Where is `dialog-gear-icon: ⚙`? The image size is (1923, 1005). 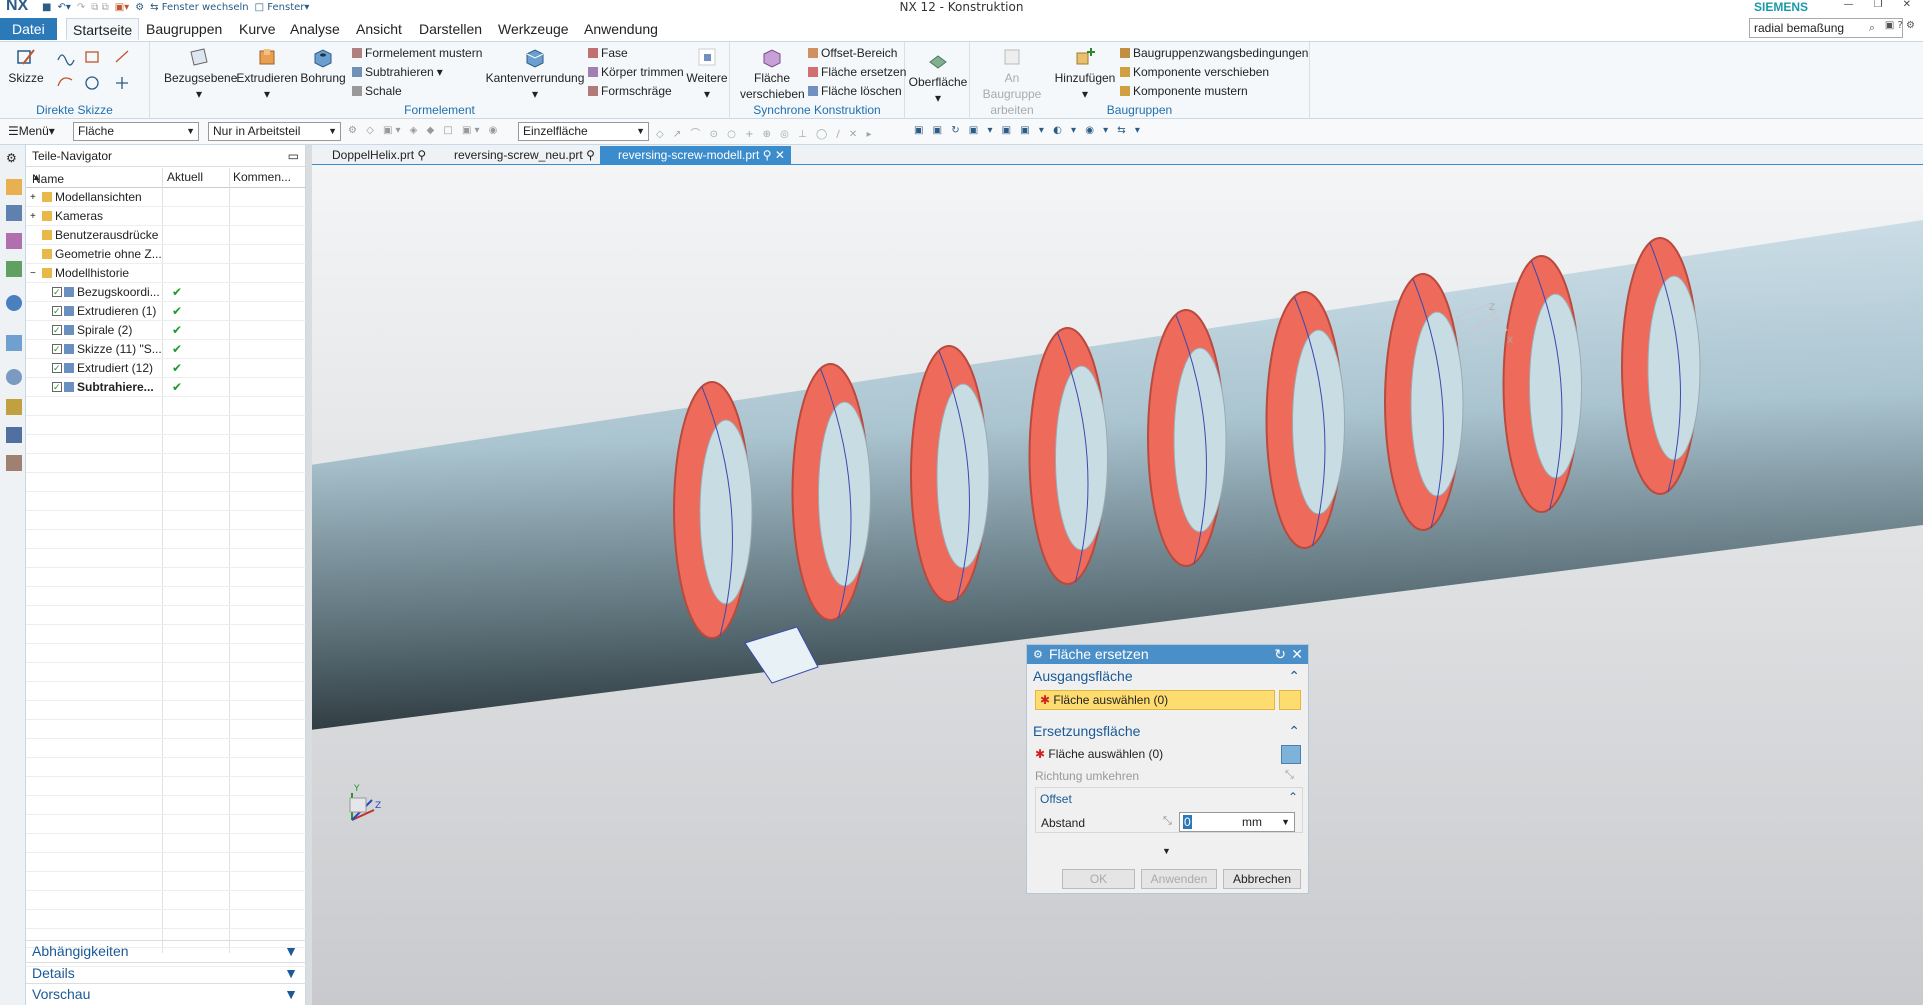 dialog-gear-icon: ⚙ is located at coordinates (1038, 655).